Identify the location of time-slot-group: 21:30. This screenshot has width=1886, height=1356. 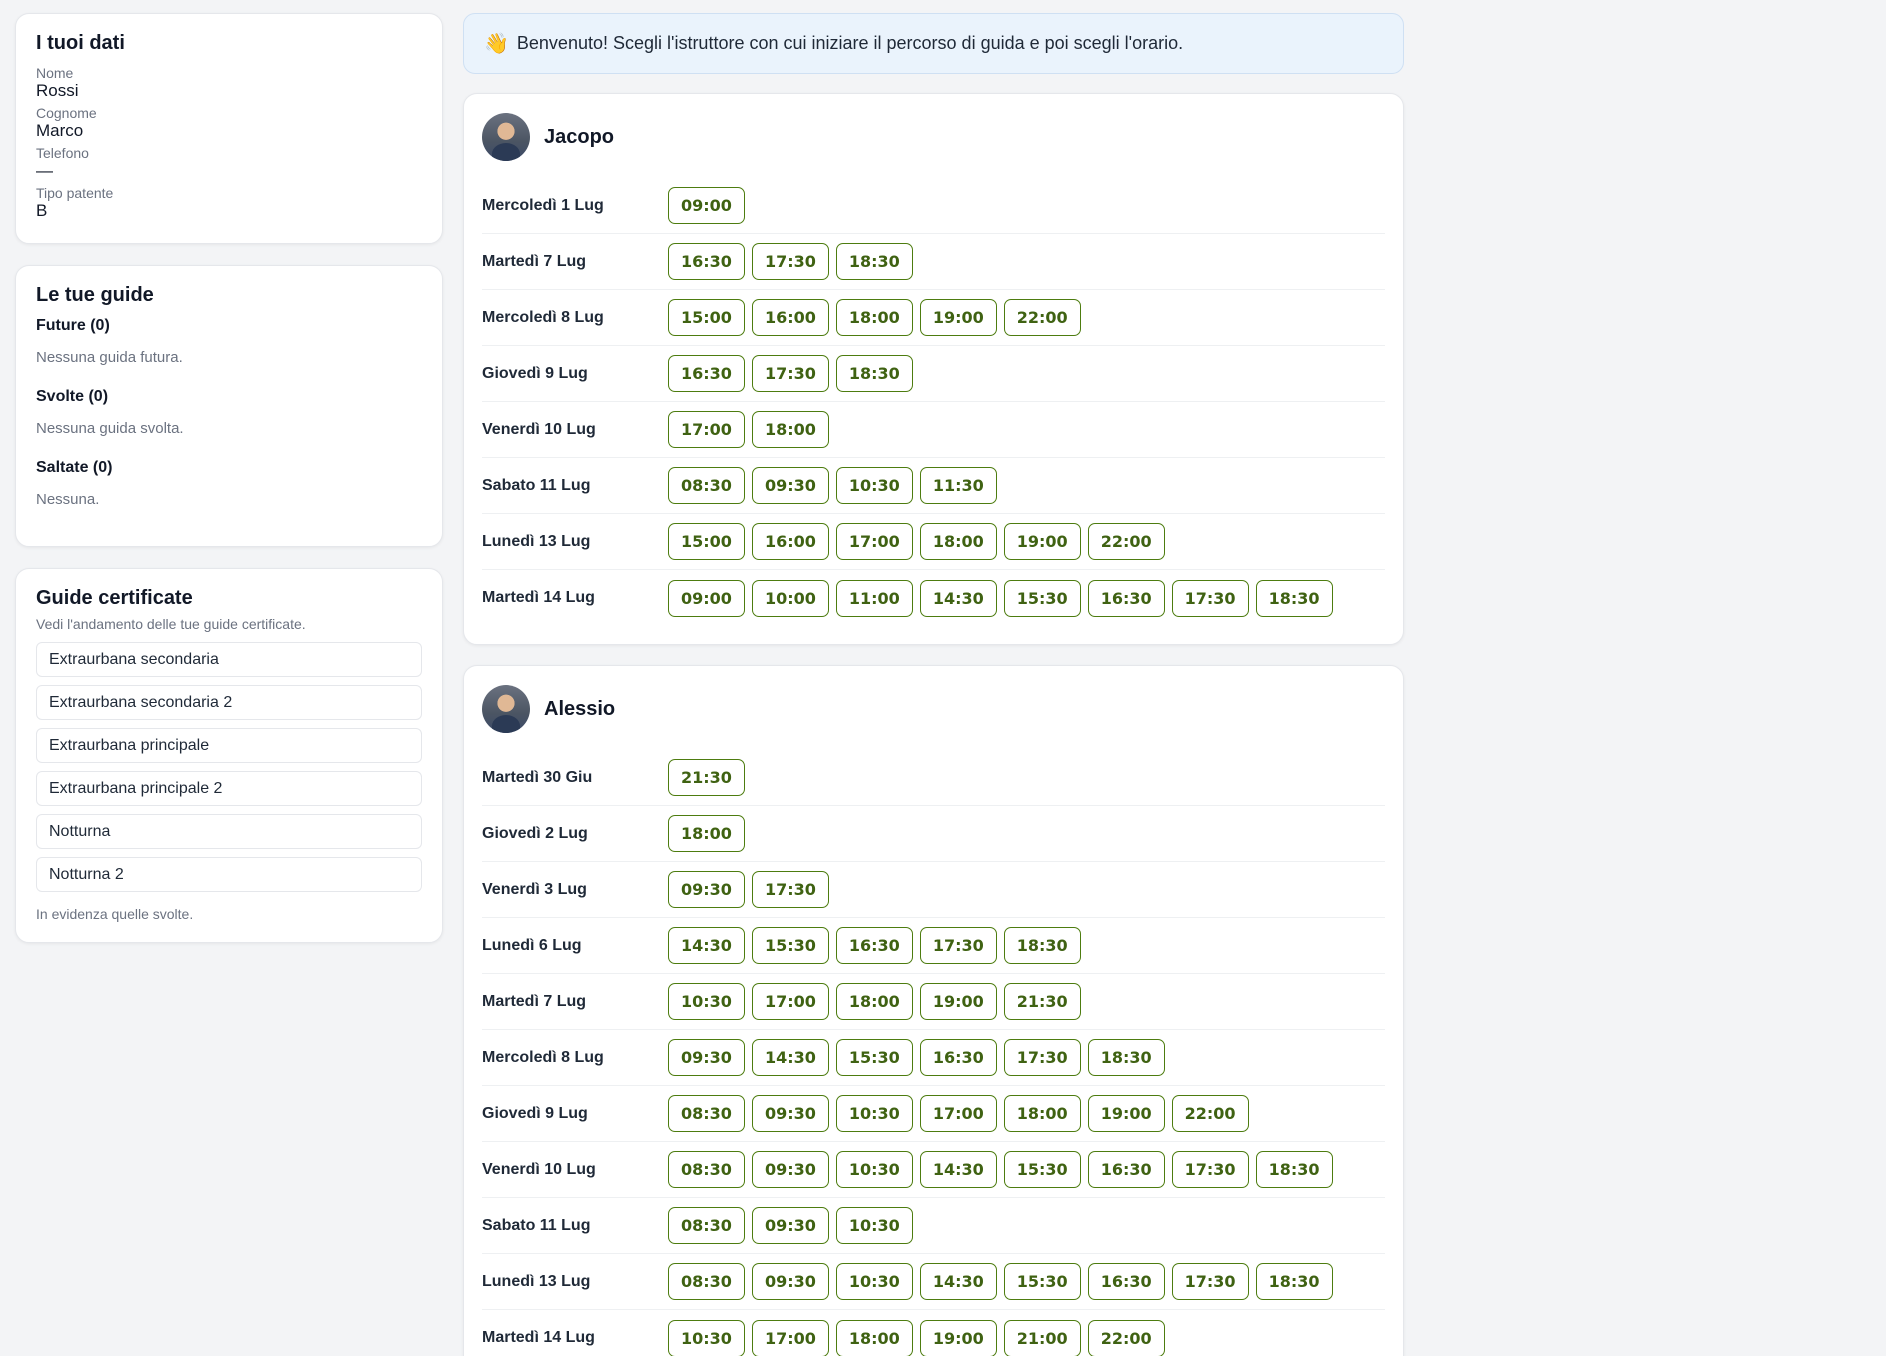
(706, 777).